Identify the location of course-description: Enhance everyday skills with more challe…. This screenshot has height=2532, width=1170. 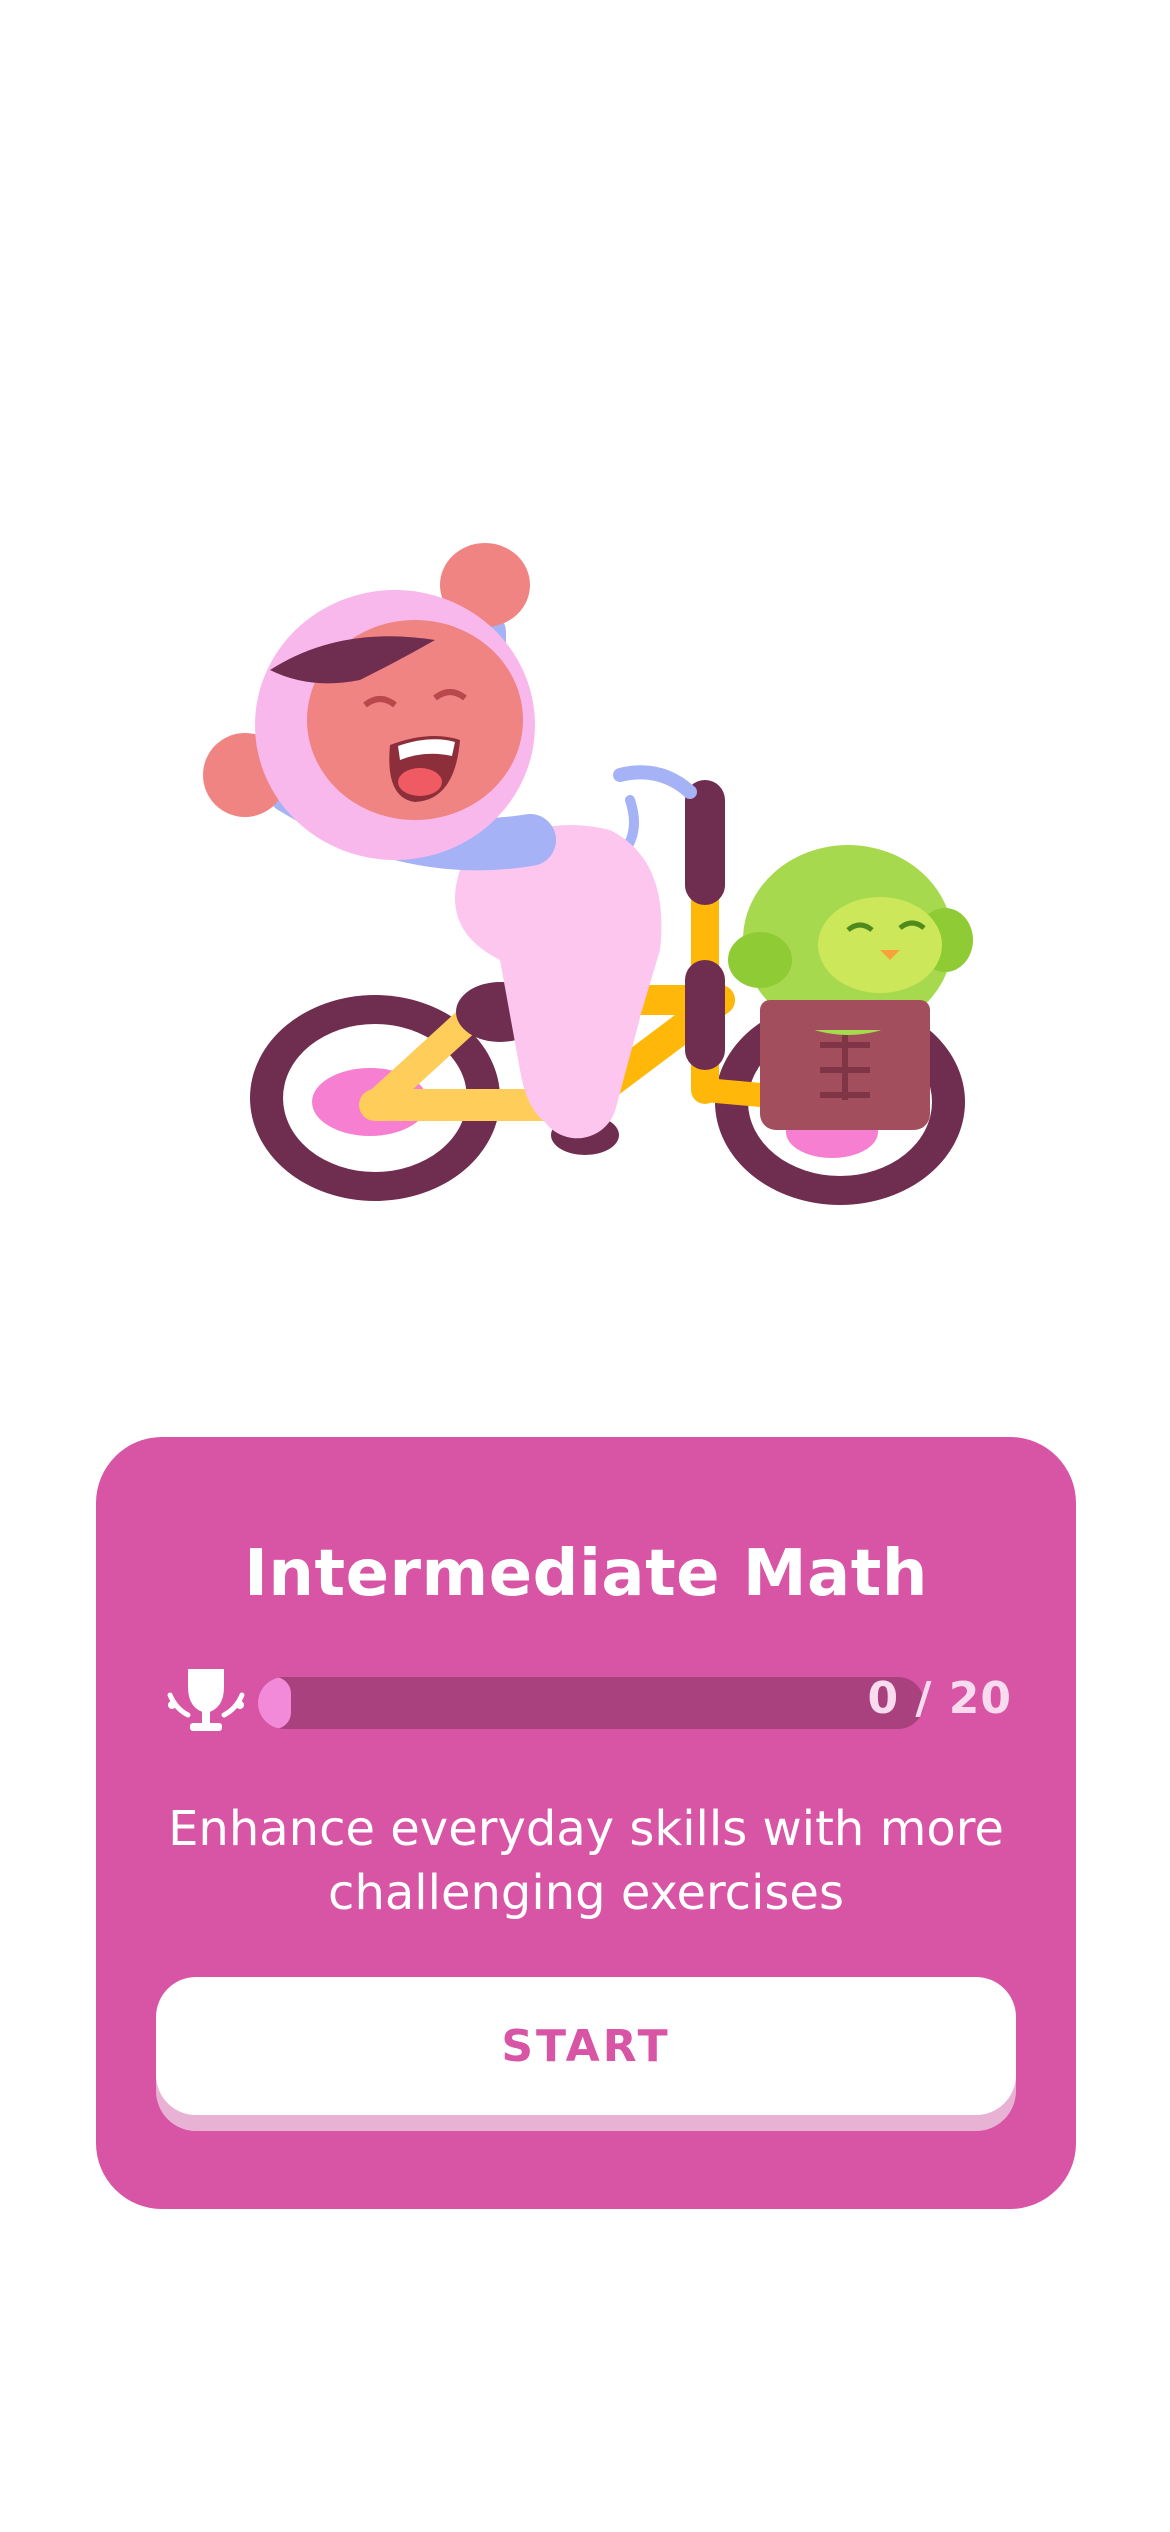
(586, 1861).